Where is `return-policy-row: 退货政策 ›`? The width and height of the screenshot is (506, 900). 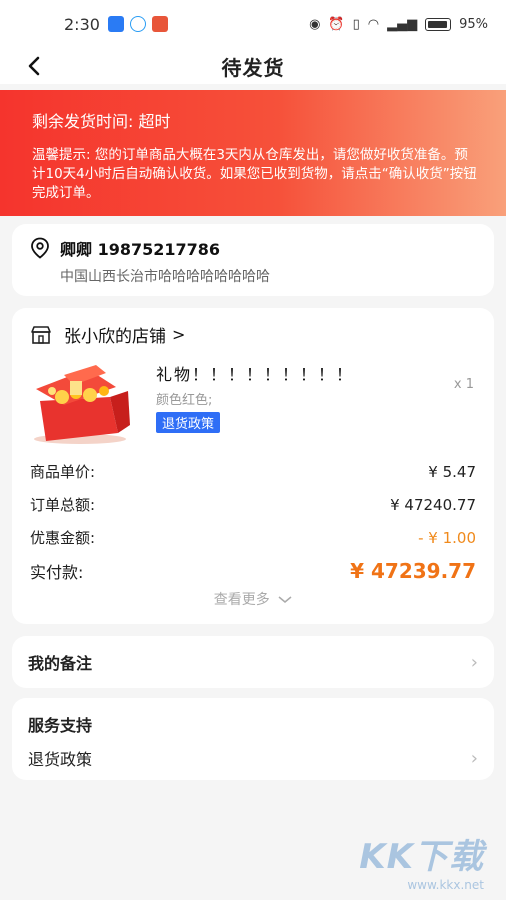
return-policy-row: 退货政策 › is located at coordinates (253, 758).